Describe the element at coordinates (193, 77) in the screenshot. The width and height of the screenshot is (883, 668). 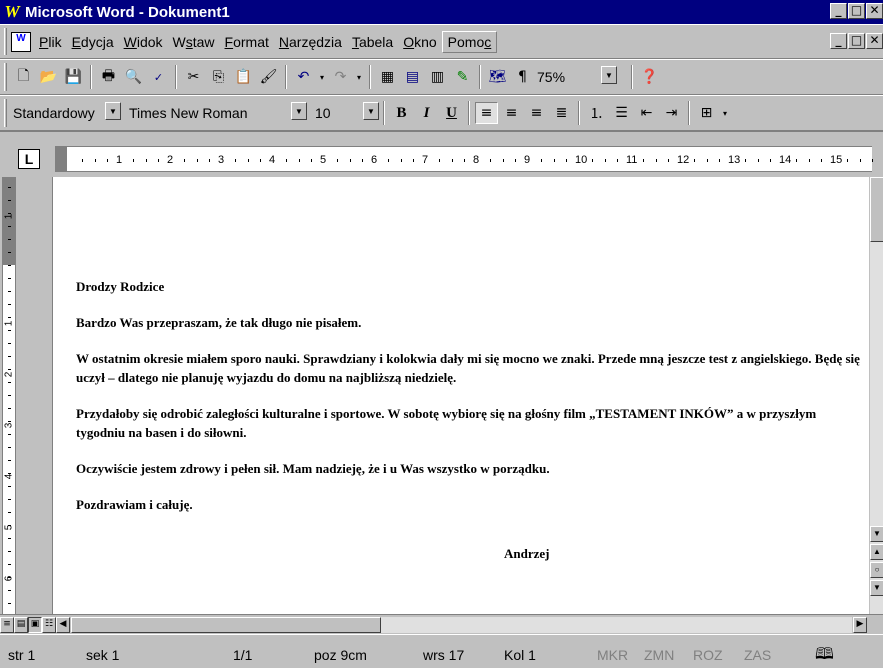
I see `cut-icon: ✂` at that location.